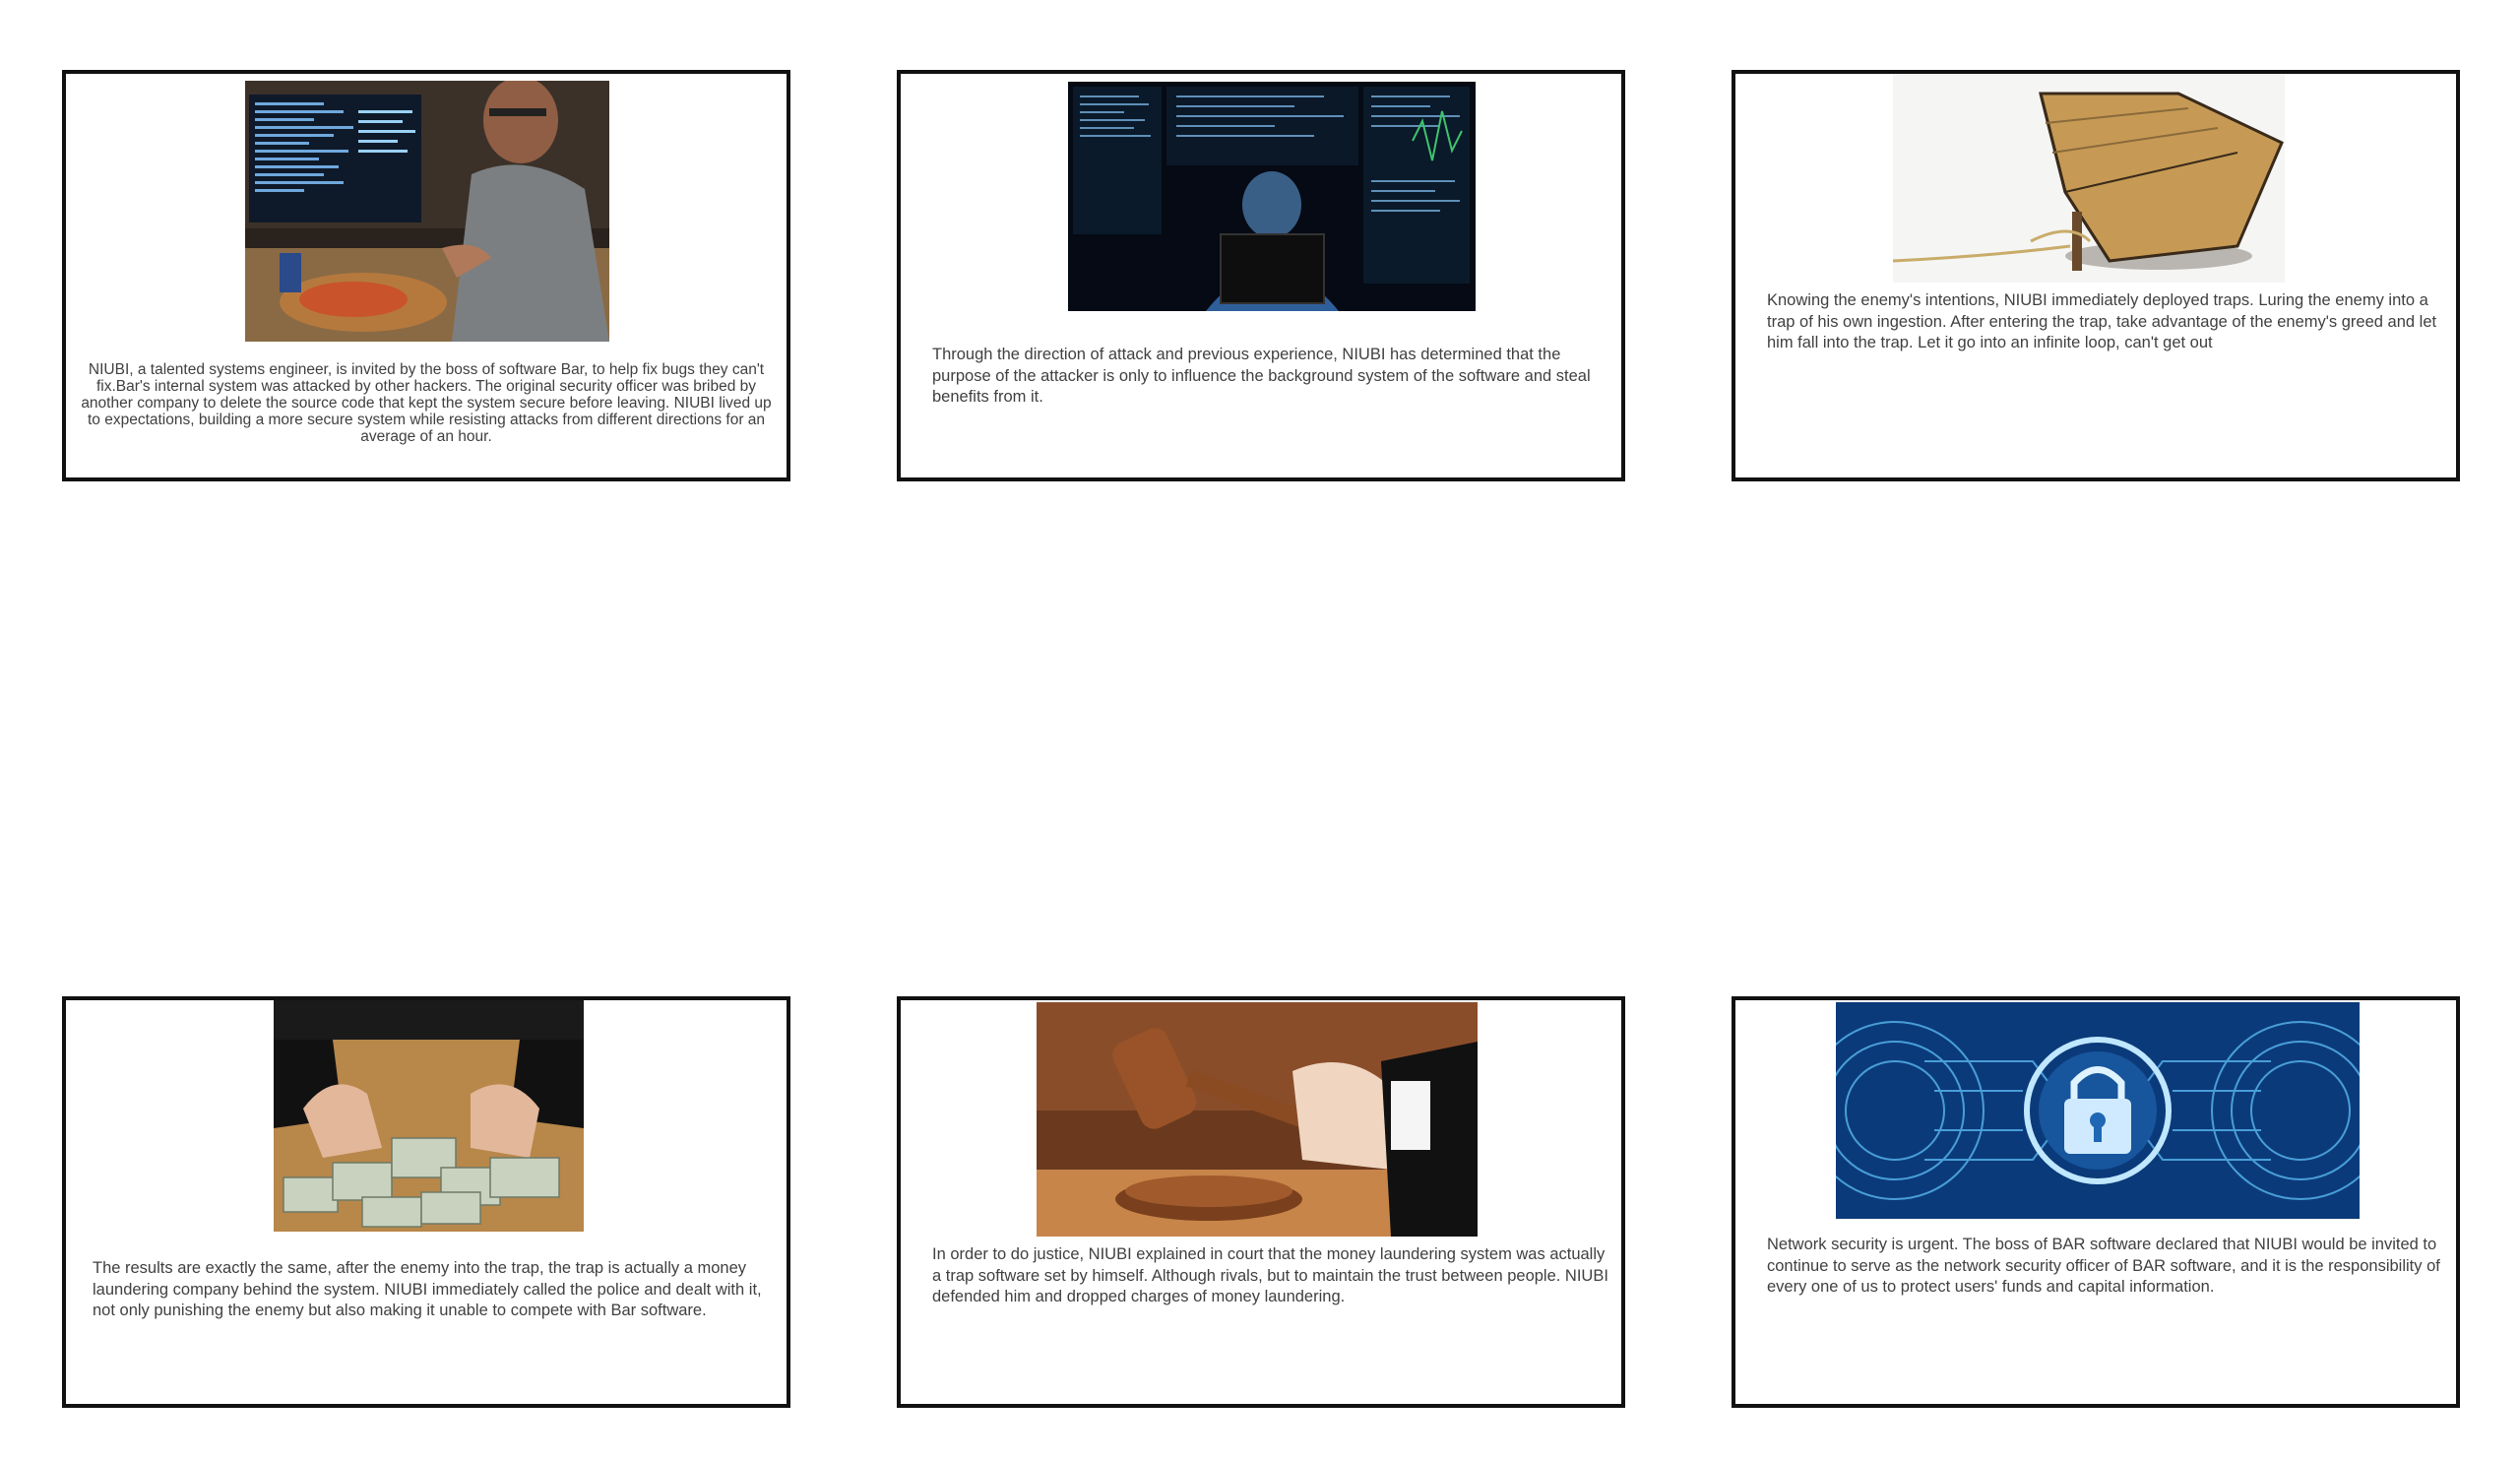 This screenshot has height=1461, width=2520. I want to click on box-trap-image, so click(2089, 179).